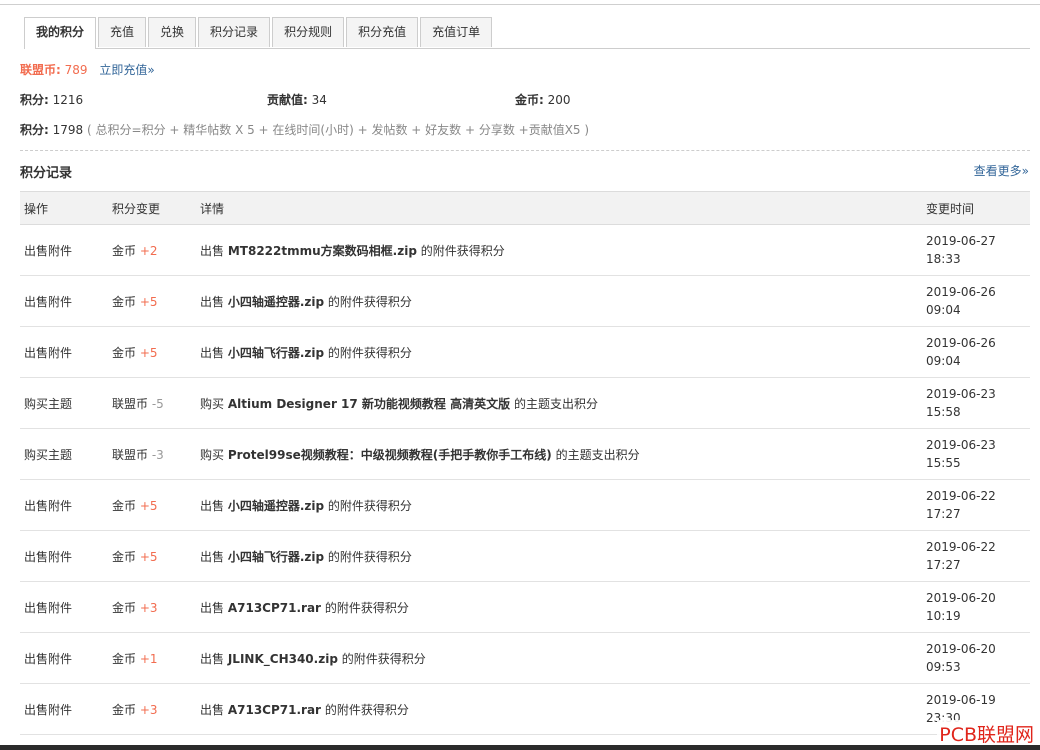 This screenshot has height=750, width=1040. I want to click on points-stats: 积分: 1216 贡献值: 34 金币: 200, so click(400, 99).